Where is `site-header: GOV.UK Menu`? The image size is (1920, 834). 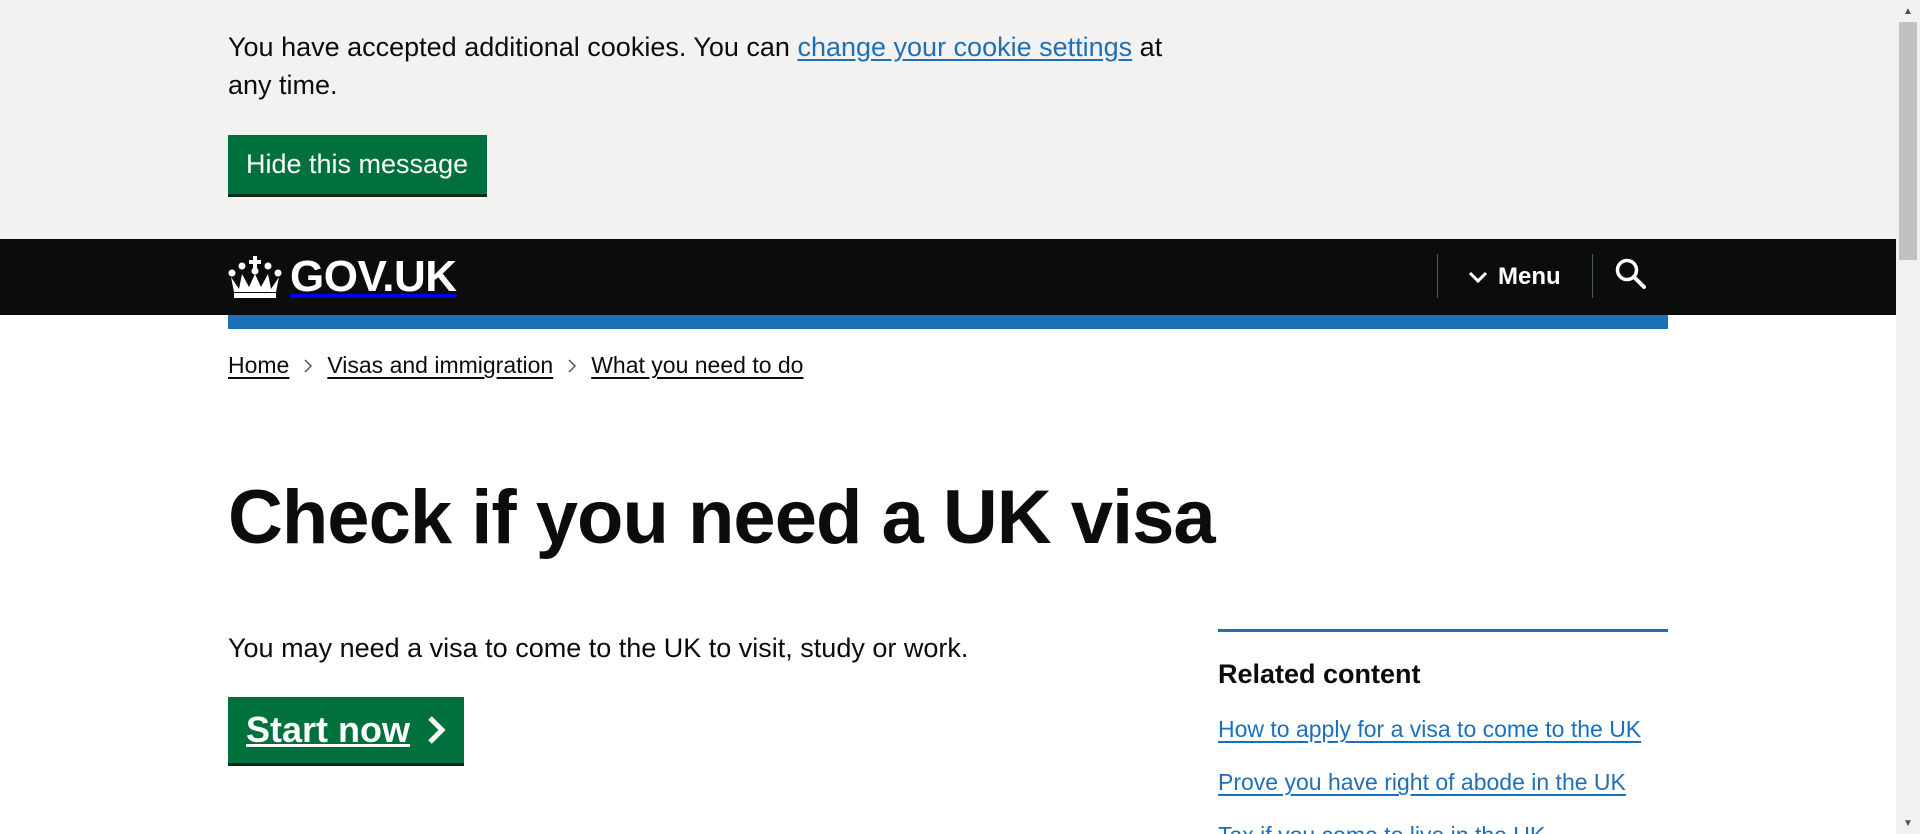
site-header: GOV.UK Menu is located at coordinates (948, 277).